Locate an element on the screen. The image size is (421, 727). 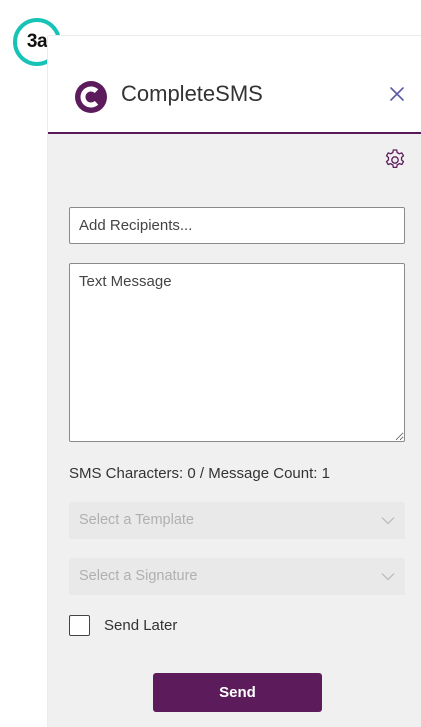
pane-header: CompleteSMS is located at coordinates (234, 85).